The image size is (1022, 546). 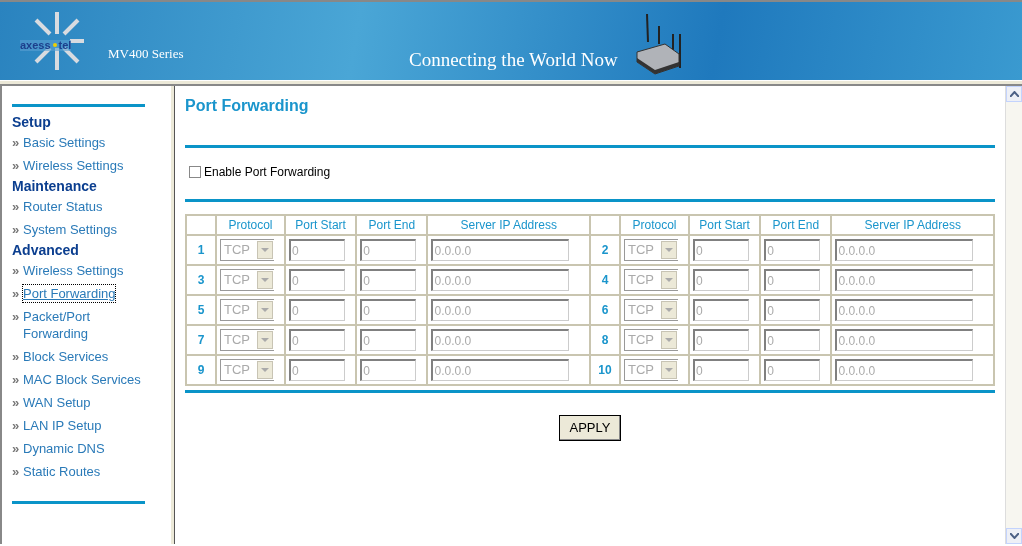 What do you see at coordinates (55, 186) in the screenshot?
I see `section-heading: Maintenance` at bounding box center [55, 186].